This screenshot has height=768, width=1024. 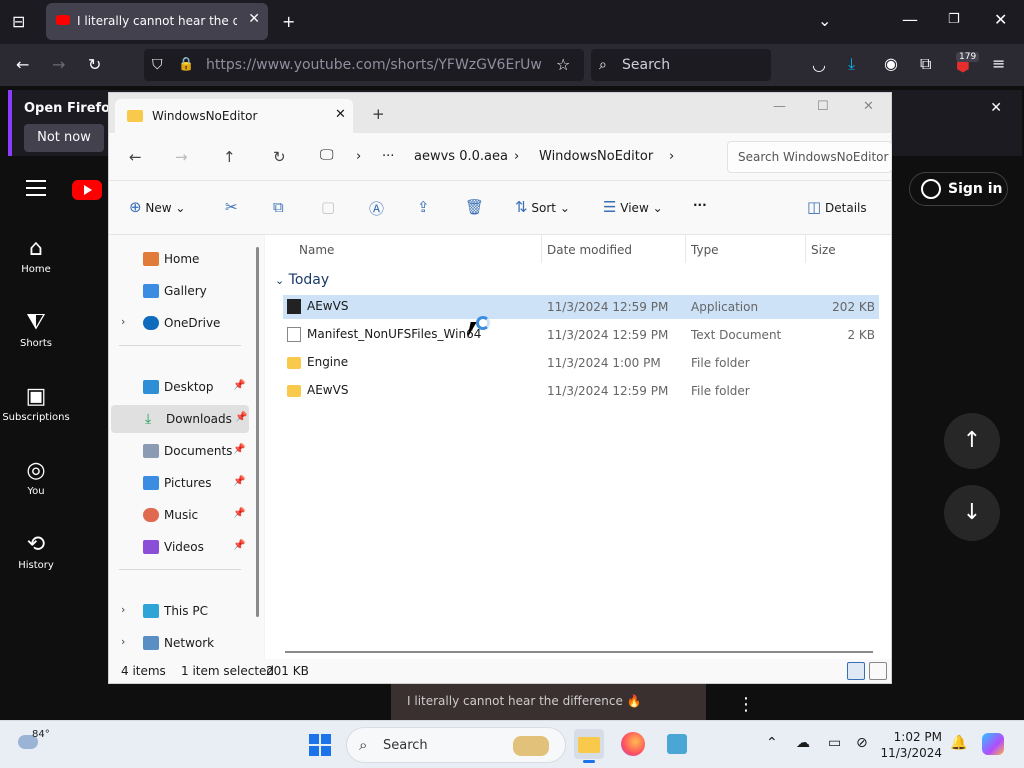 What do you see at coordinates (542, 207) in the screenshot?
I see `sort-button: ⇅ Sort ⌄` at bounding box center [542, 207].